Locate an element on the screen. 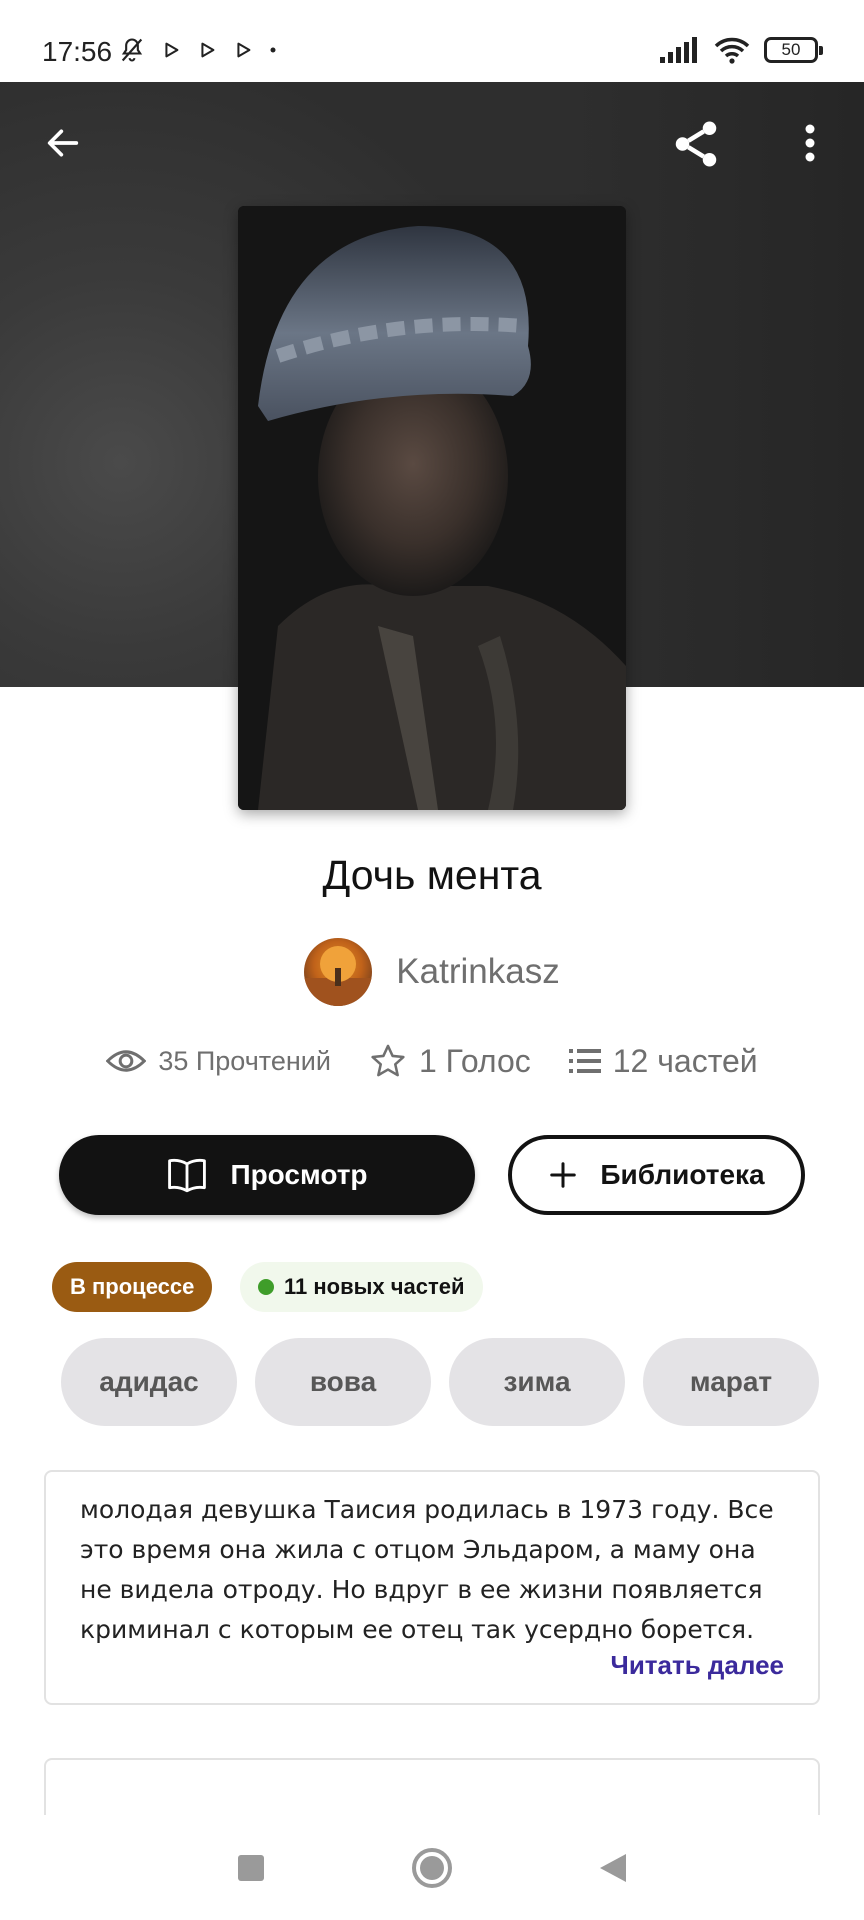 This screenshot has height=1920, width=864. author-link: Katrinkasz is located at coordinates (432, 972).